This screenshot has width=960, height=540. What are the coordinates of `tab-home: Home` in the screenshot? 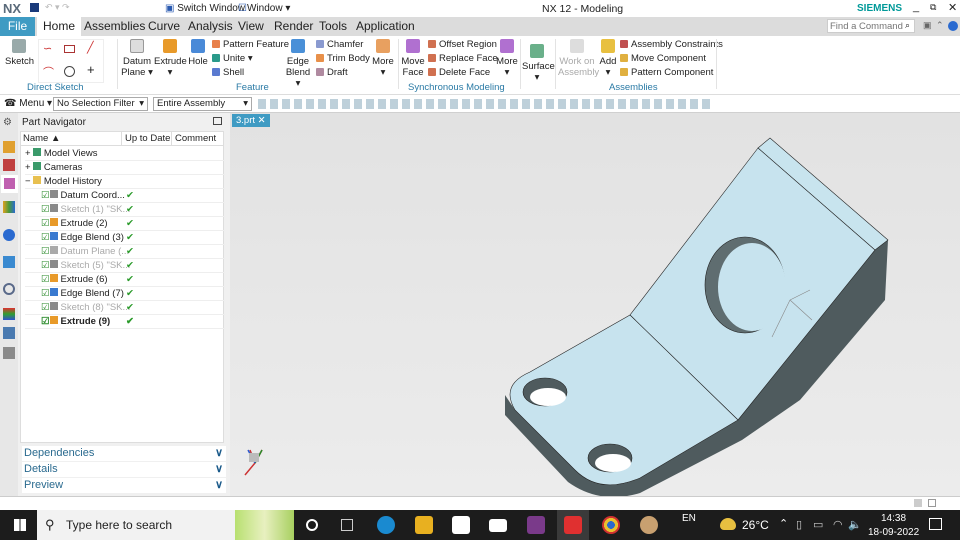 It's located at (59, 26).